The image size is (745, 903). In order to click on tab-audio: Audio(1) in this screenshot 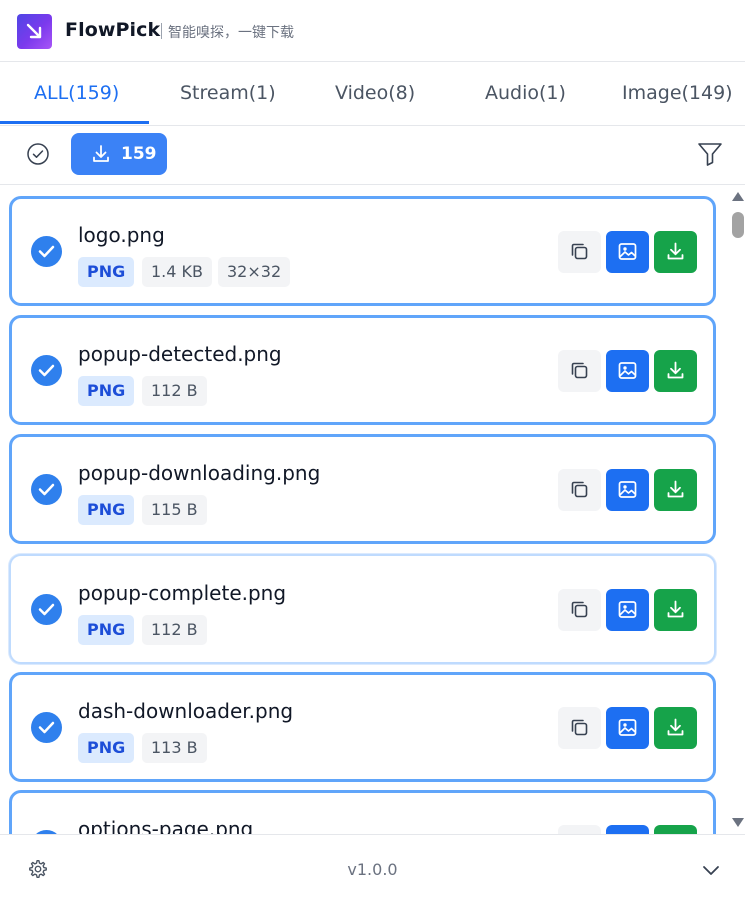, I will do `click(525, 93)`.